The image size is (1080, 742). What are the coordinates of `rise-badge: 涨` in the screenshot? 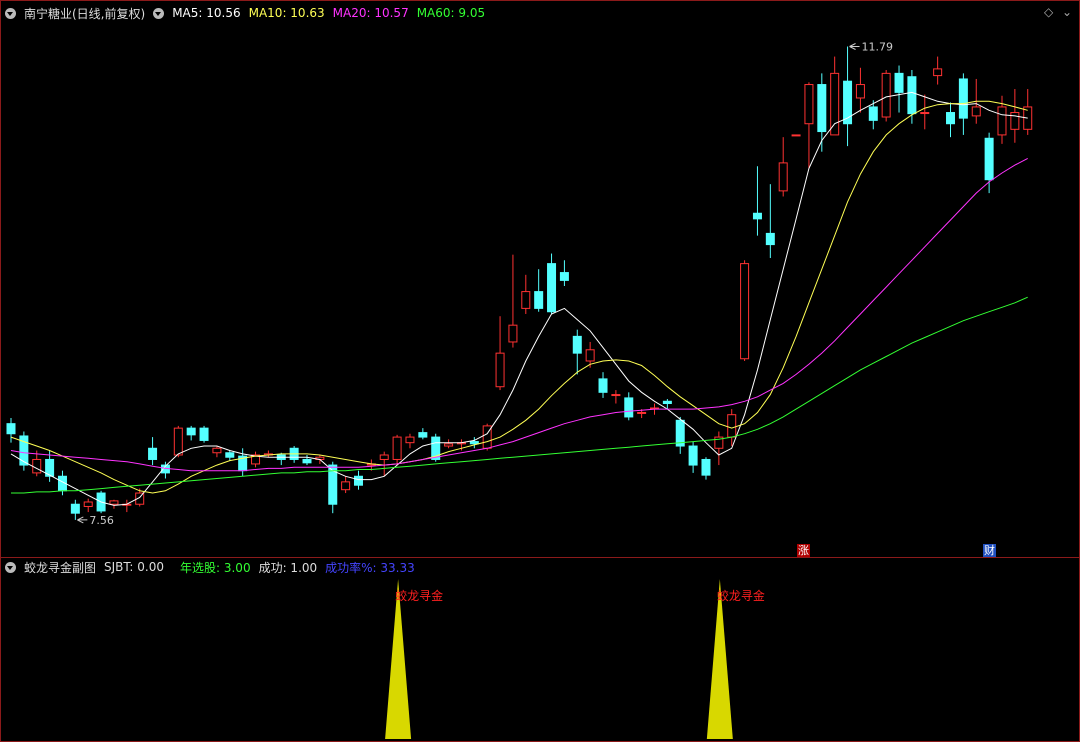 It's located at (803, 550).